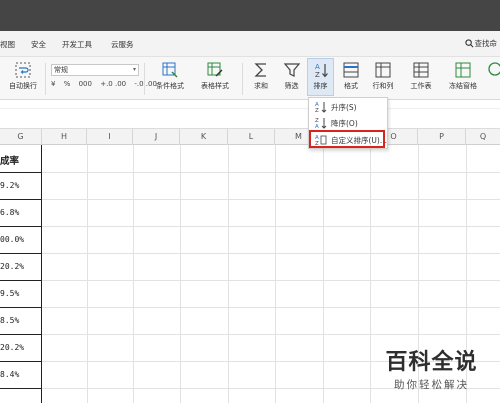  What do you see at coordinates (250, 44) in the screenshot?
I see `menu-bar: 视图 安全 开发工具 云服务 查找命` at bounding box center [250, 44].